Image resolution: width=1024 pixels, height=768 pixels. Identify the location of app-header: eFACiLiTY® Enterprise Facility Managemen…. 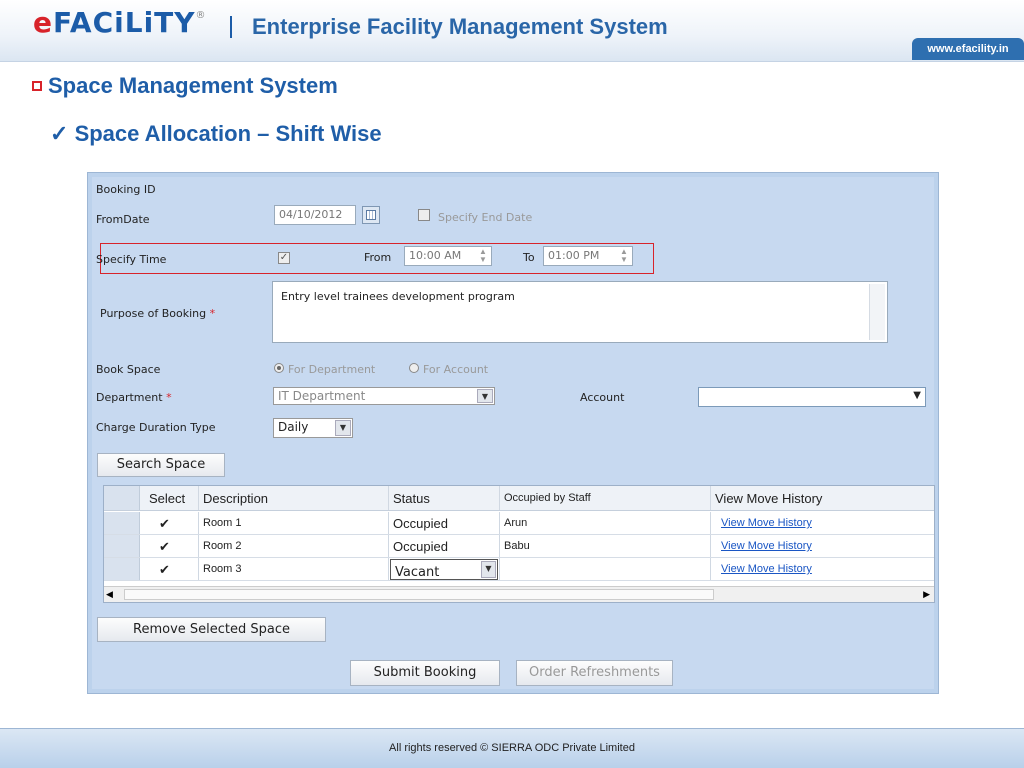
(512, 31).